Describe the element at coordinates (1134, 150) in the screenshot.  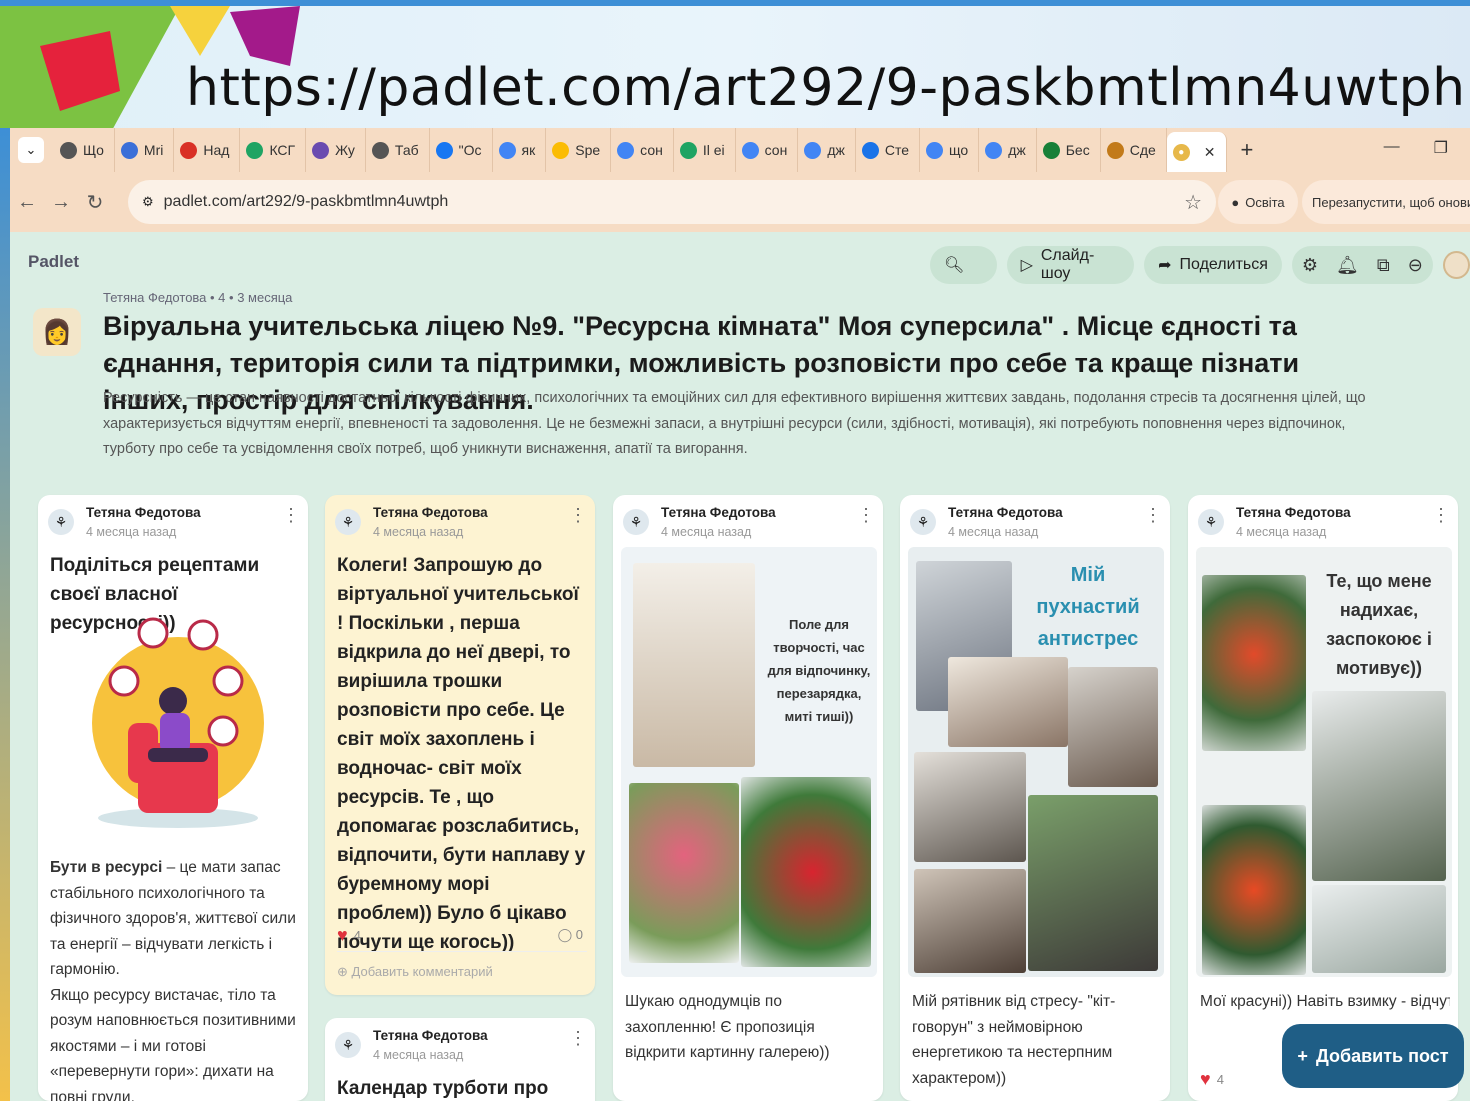
I see `browser-tab: Сде` at that location.